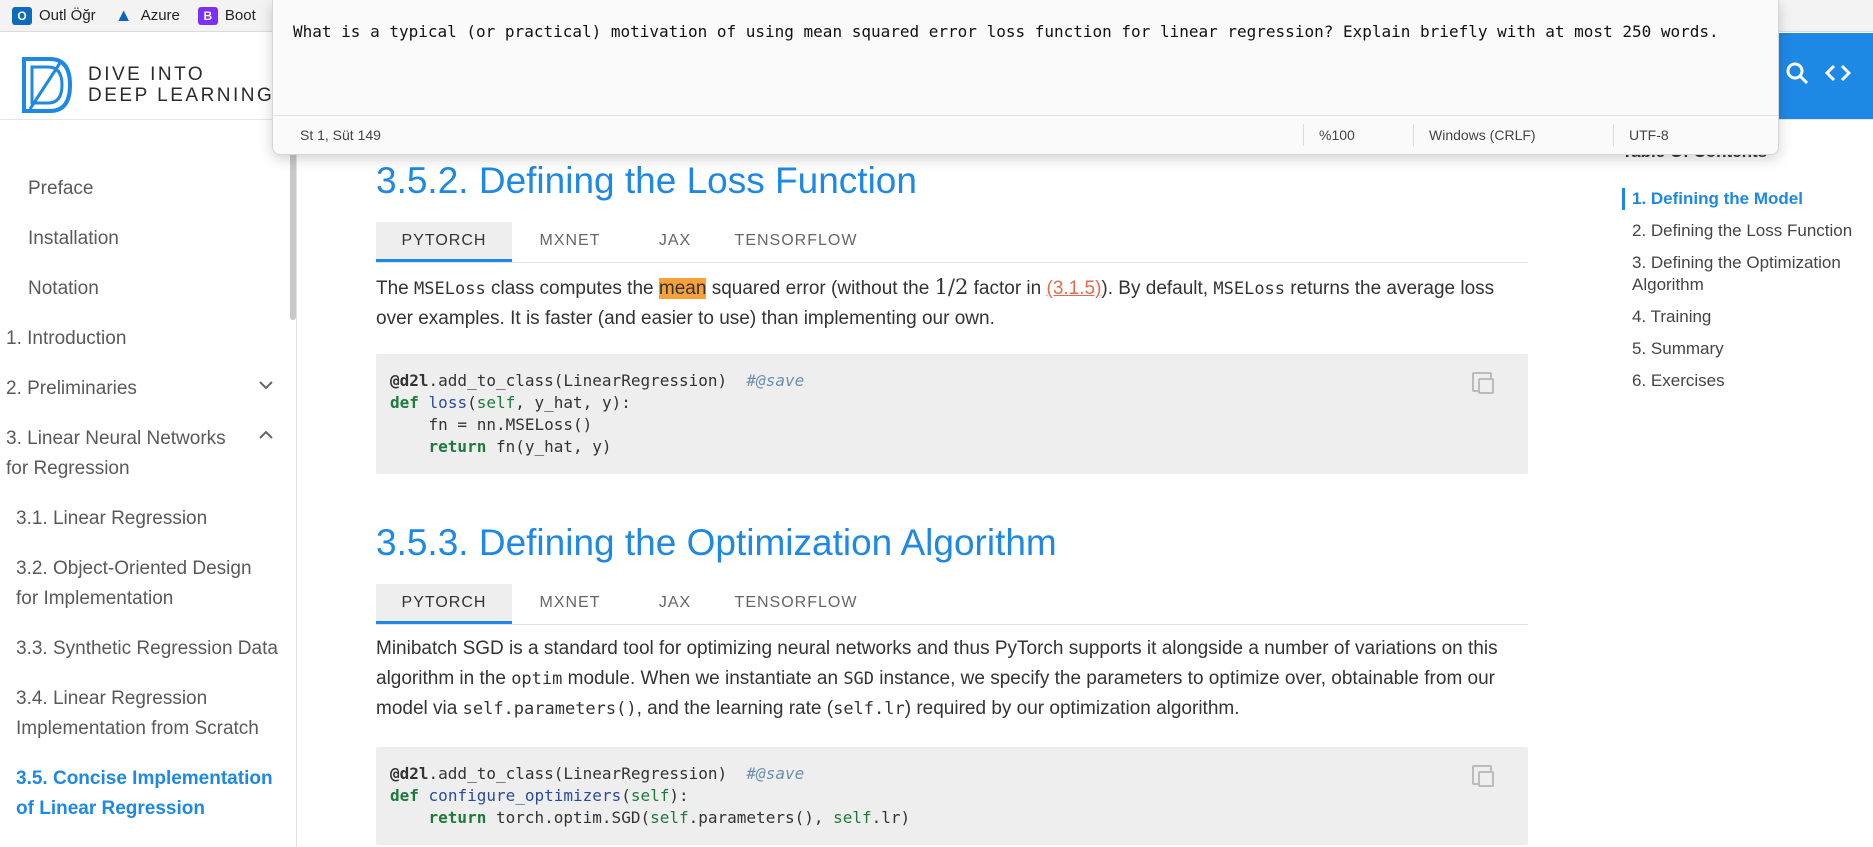  I want to click on toc-item-loss: 2. Defining the Loss Function, so click(1747, 231).